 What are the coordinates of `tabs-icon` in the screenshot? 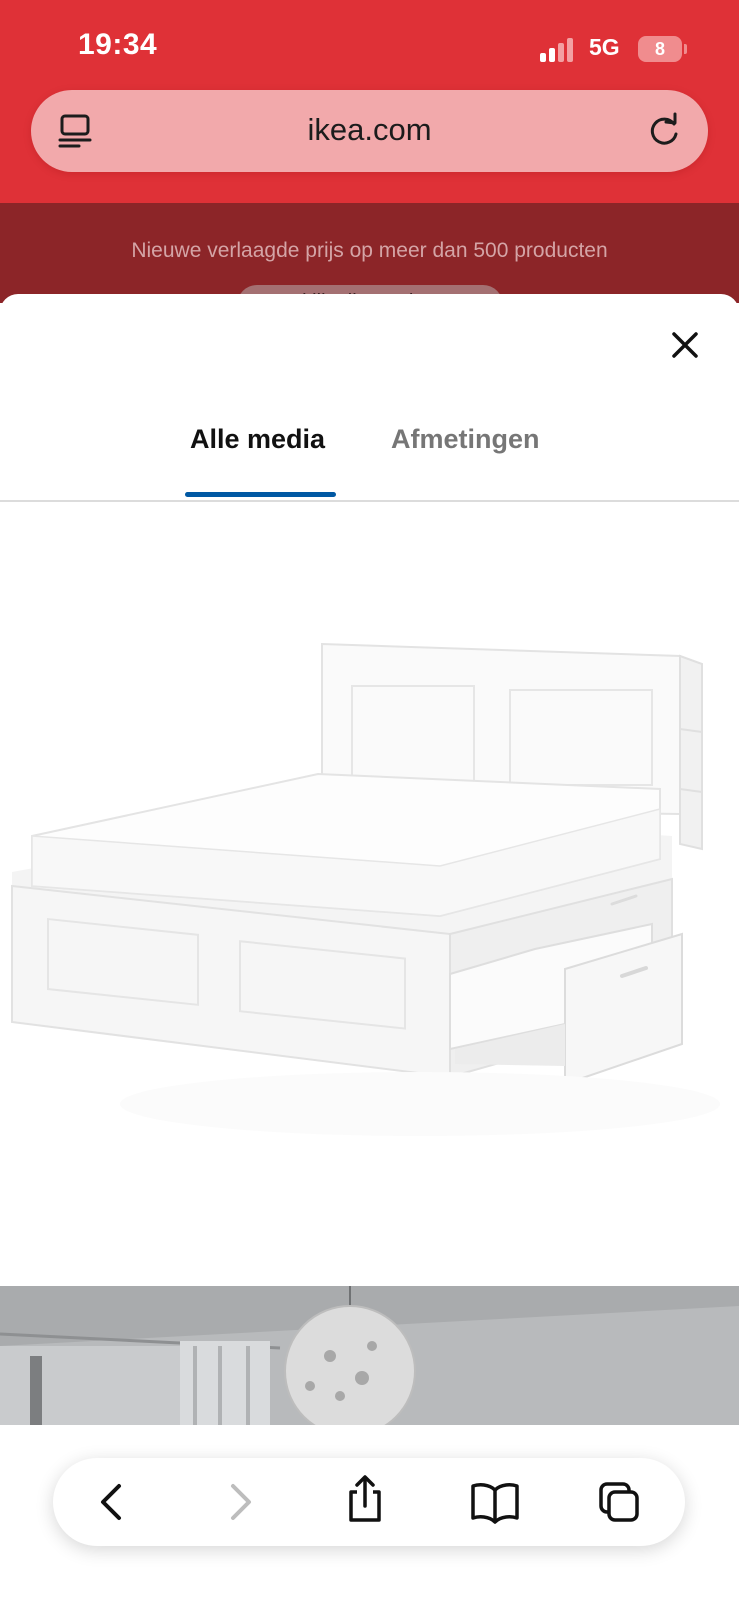 It's located at (619, 1502).